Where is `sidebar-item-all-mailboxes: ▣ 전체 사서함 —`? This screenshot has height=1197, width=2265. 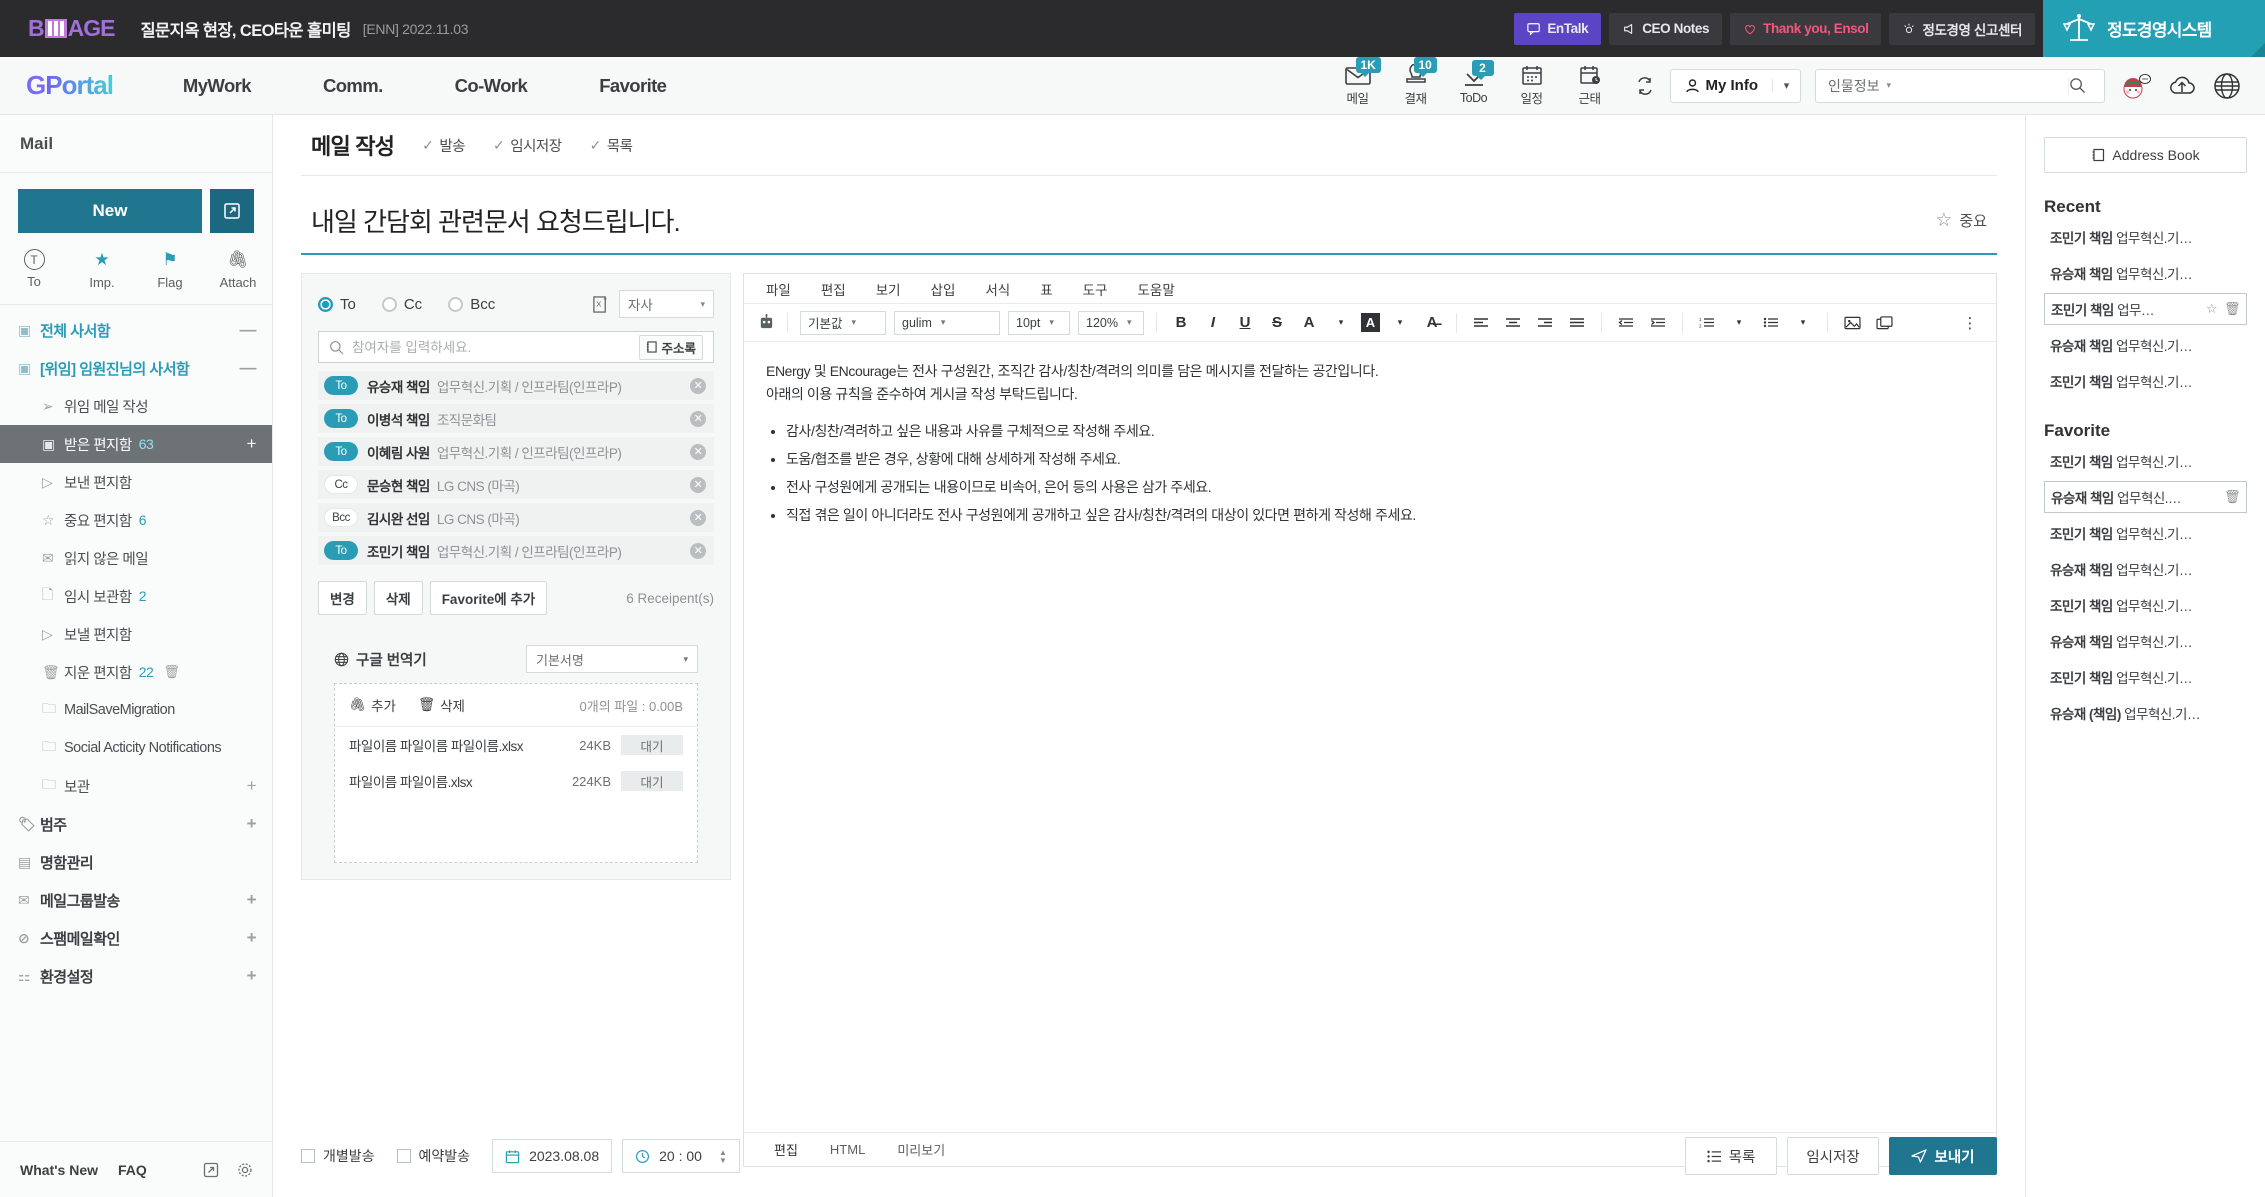 sidebar-item-all-mailboxes: ▣ 전체 사서함 — is located at coordinates (136, 330).